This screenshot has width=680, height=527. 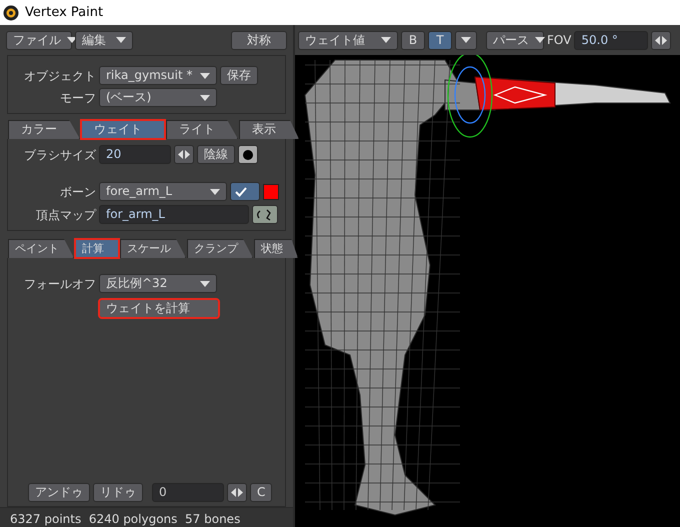 What do you see at coordinates (174, 214) in the screenshot?
I see `vertex-map-field: for_arm_L` at bounding box center [174, 214].